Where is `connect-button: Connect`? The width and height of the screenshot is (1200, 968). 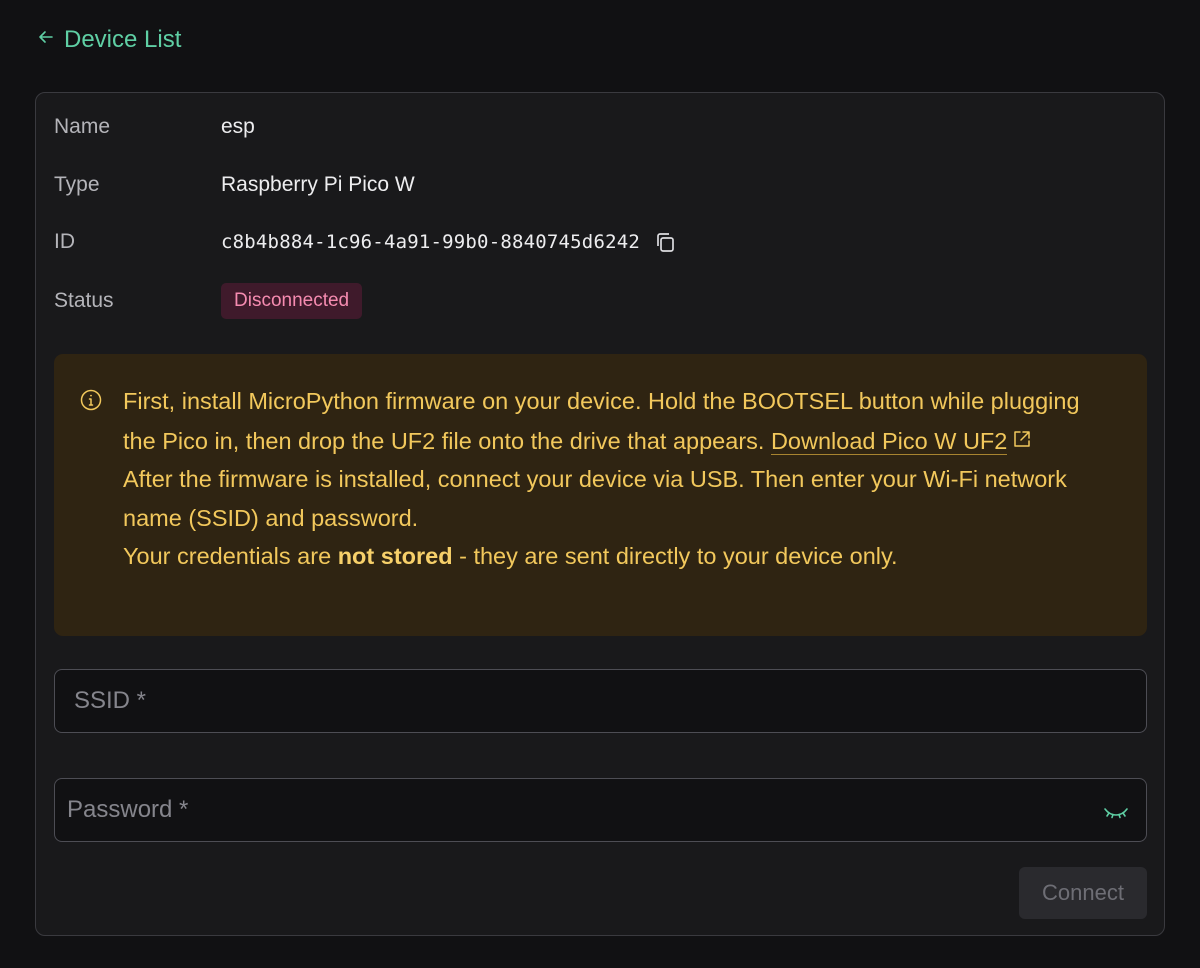
connect-button: Connect is located at coordinates (1083, 893).